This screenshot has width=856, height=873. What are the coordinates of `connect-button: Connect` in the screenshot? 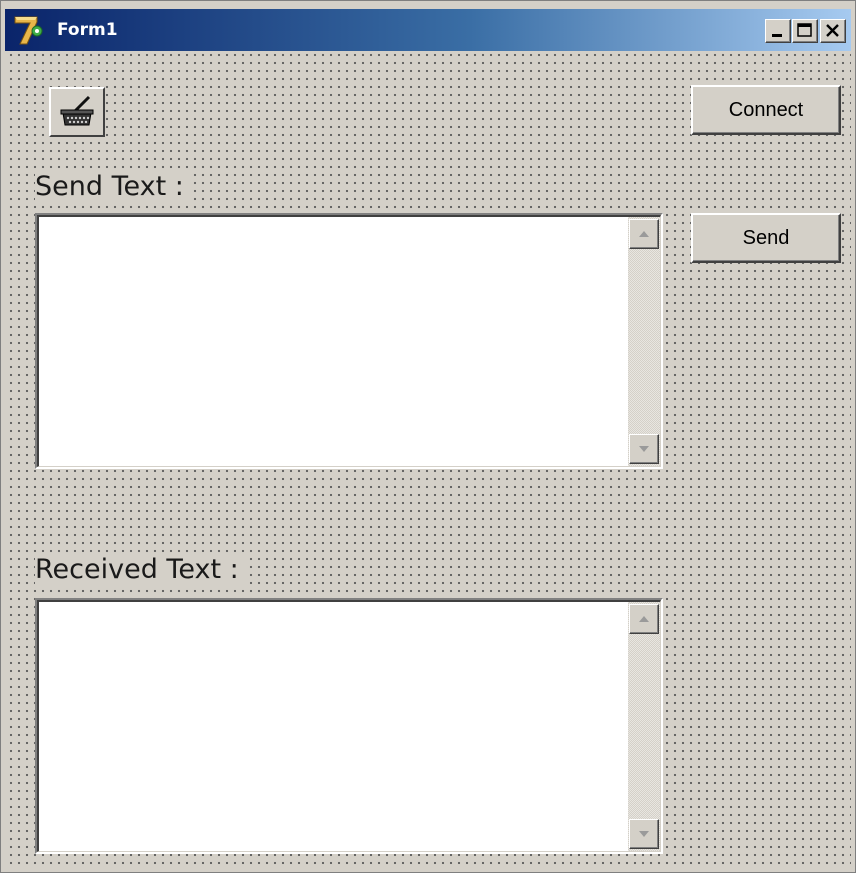 It's located at (766, 110).